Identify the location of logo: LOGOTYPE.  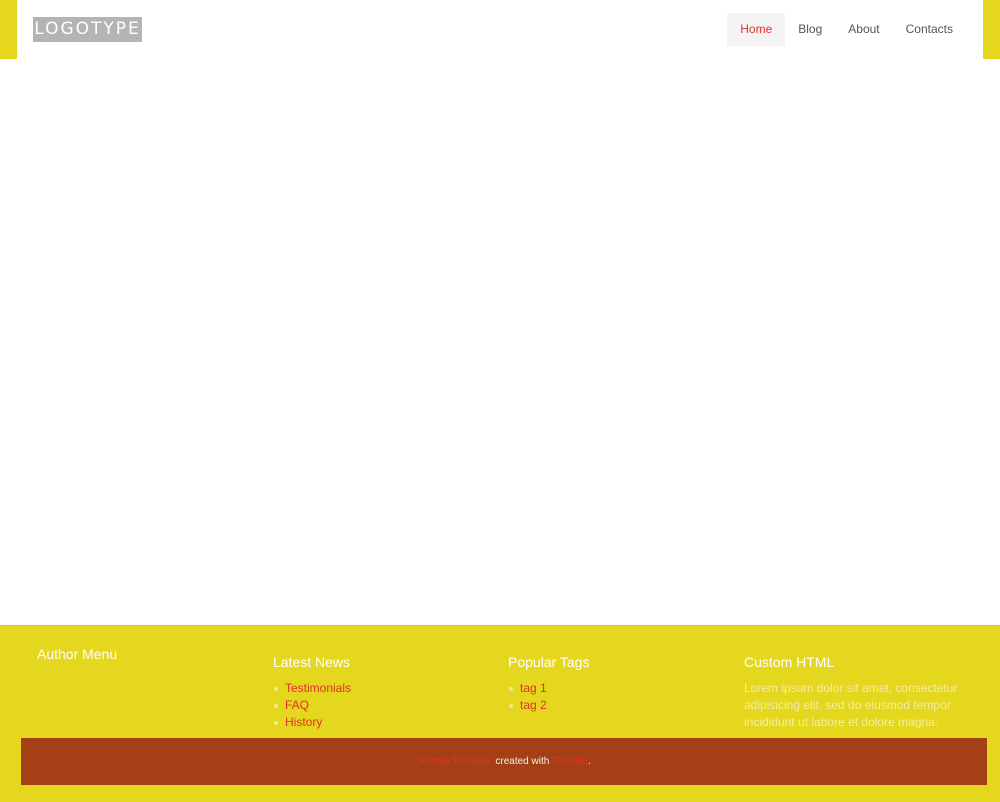
(87, 29).